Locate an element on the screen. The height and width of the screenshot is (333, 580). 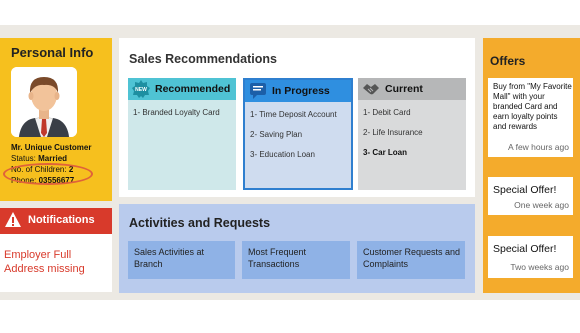
recommended-header: NEW Recommended is located at coordinates (182, 89).